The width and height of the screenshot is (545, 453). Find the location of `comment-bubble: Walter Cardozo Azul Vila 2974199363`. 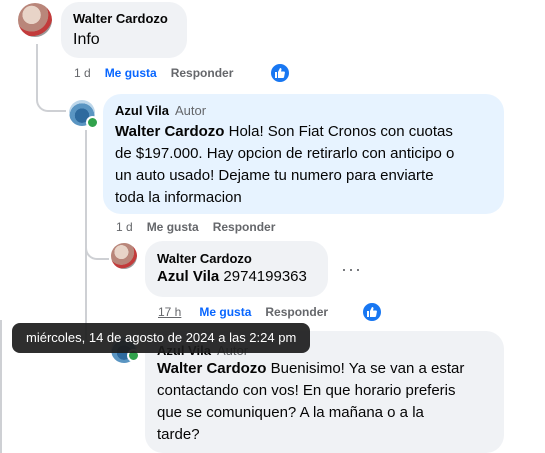

comment-bubble: Walter Cardozo Azul Vila 2974199363 is located at coordinates (236, 269).